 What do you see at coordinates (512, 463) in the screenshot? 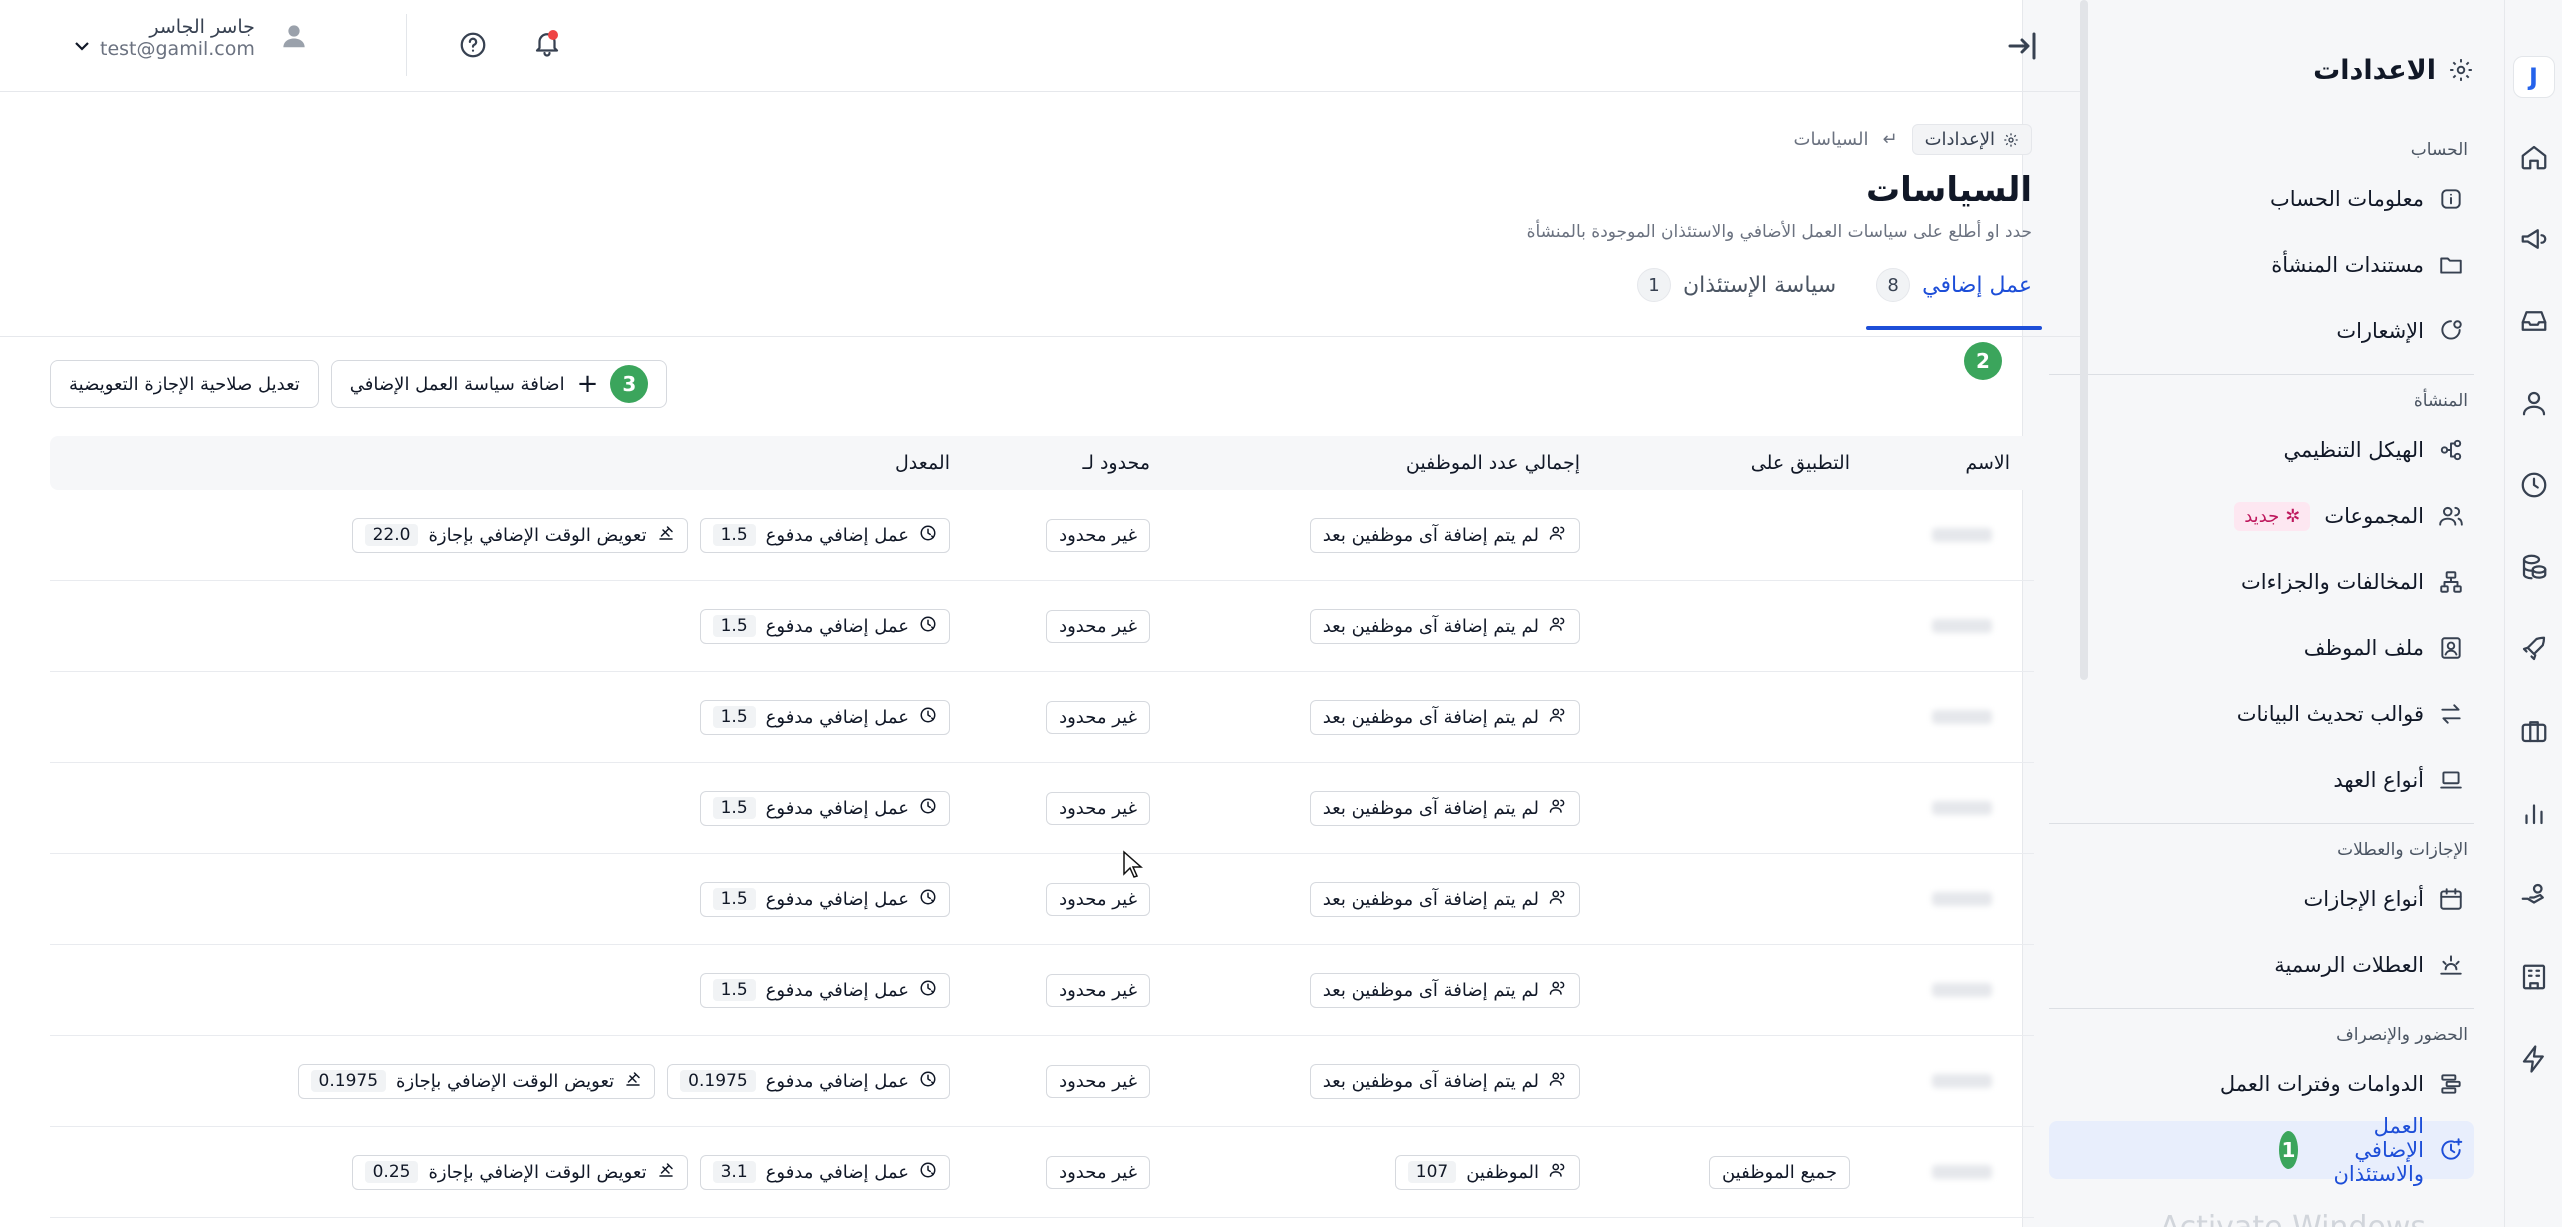
I see `header-rate: المعدل` at bounding box center [512, 463].